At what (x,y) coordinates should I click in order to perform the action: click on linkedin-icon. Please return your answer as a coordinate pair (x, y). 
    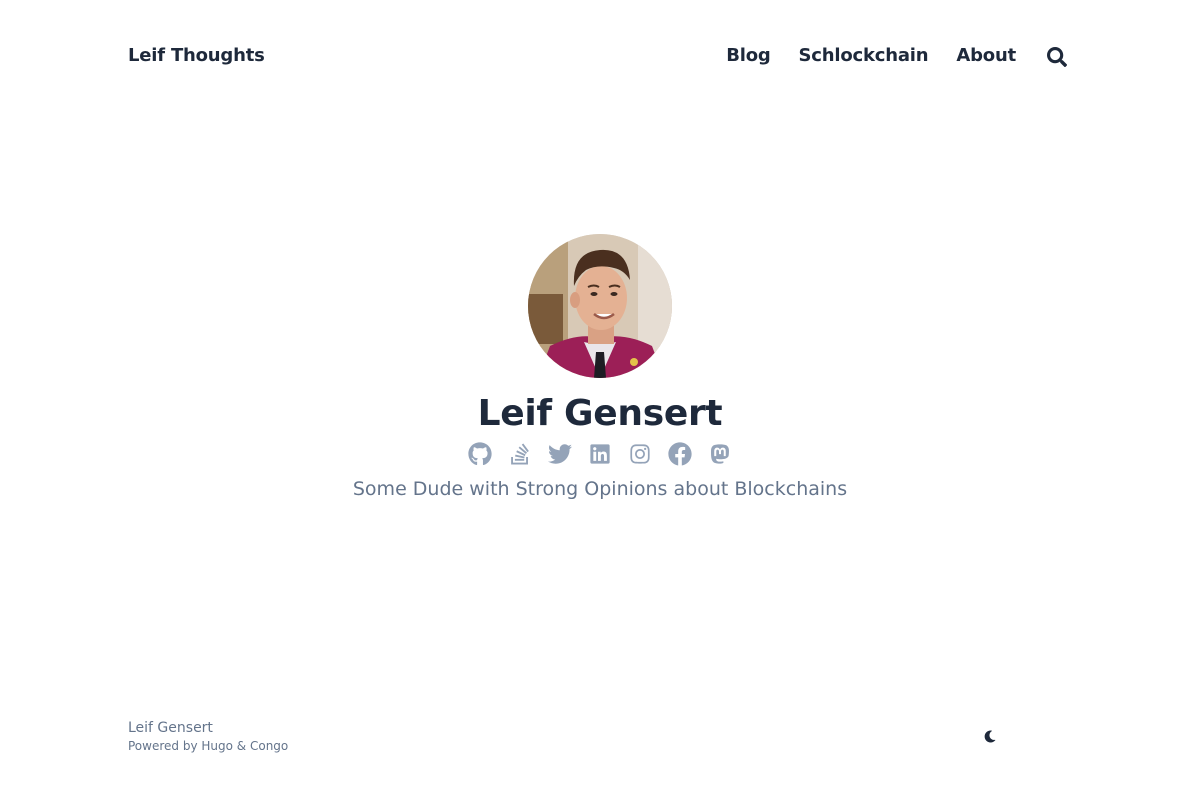
    Looking at the image, I should click on (600, 454).